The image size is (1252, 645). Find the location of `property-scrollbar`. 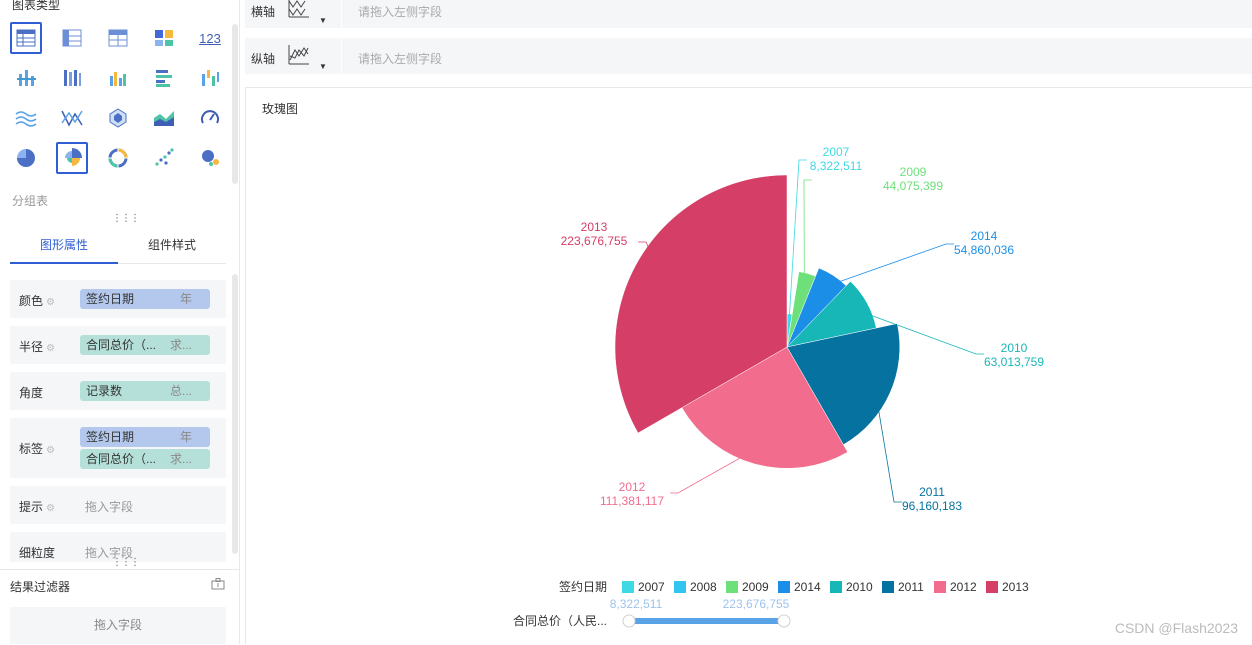

property-scrollbar is located at coordinates (235, 414).